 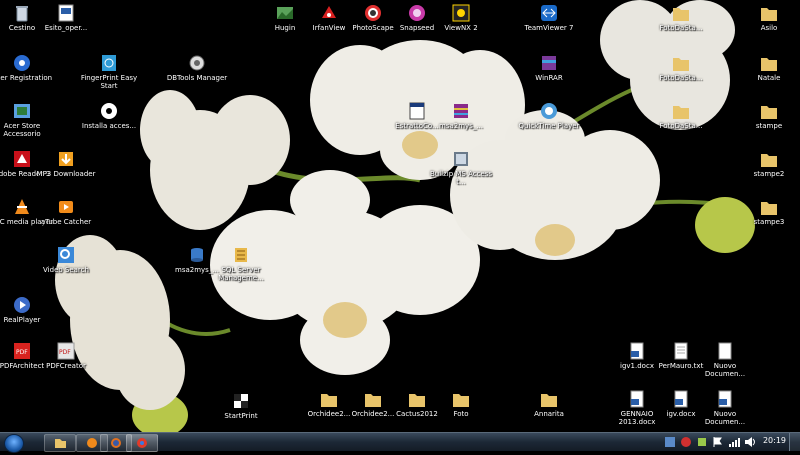 I want to click on desktop-icon-label: PDFCreator, so click(x=66, y=366).